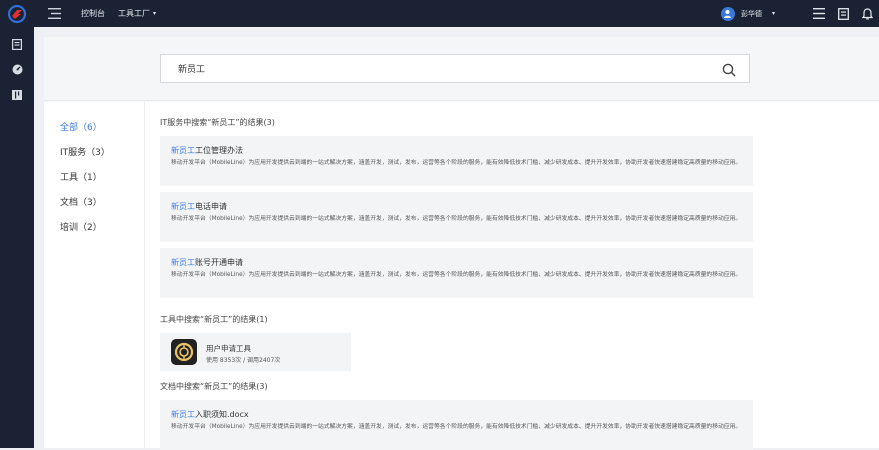  What do you see at coordinates (81, 201) in the screenshot?
I see `filter-docs: 文档（3）` at bounding box center [81, 201].